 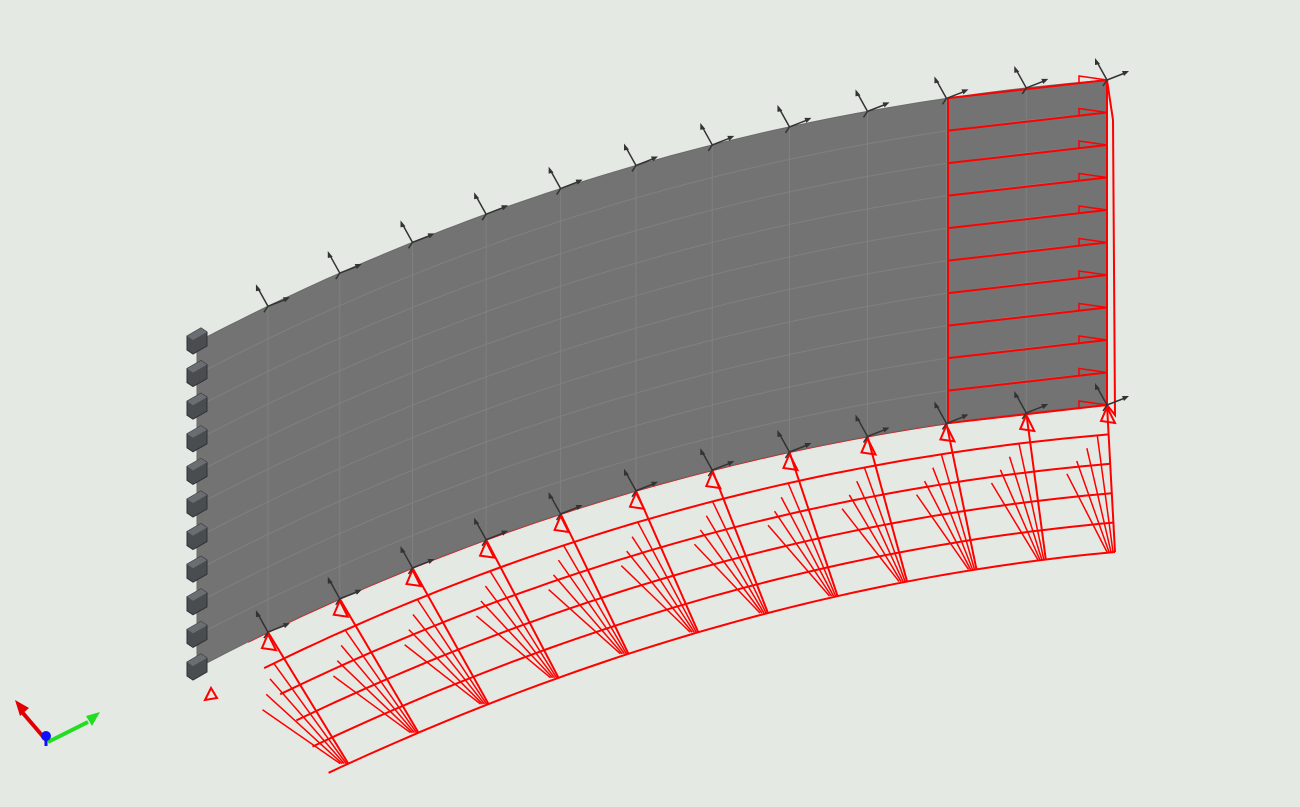 What do you see at coordinates (197, 504) in the screenshot?
I see `fixed-supports` at bounding box center [197, 504].